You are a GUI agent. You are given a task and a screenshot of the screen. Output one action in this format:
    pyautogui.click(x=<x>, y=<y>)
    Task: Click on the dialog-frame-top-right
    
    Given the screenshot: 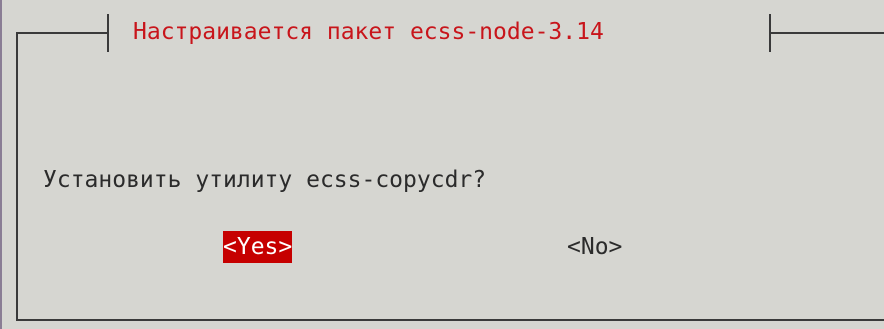 What is the action you would take?
    pyautogui.click(x=826, y=33)
    